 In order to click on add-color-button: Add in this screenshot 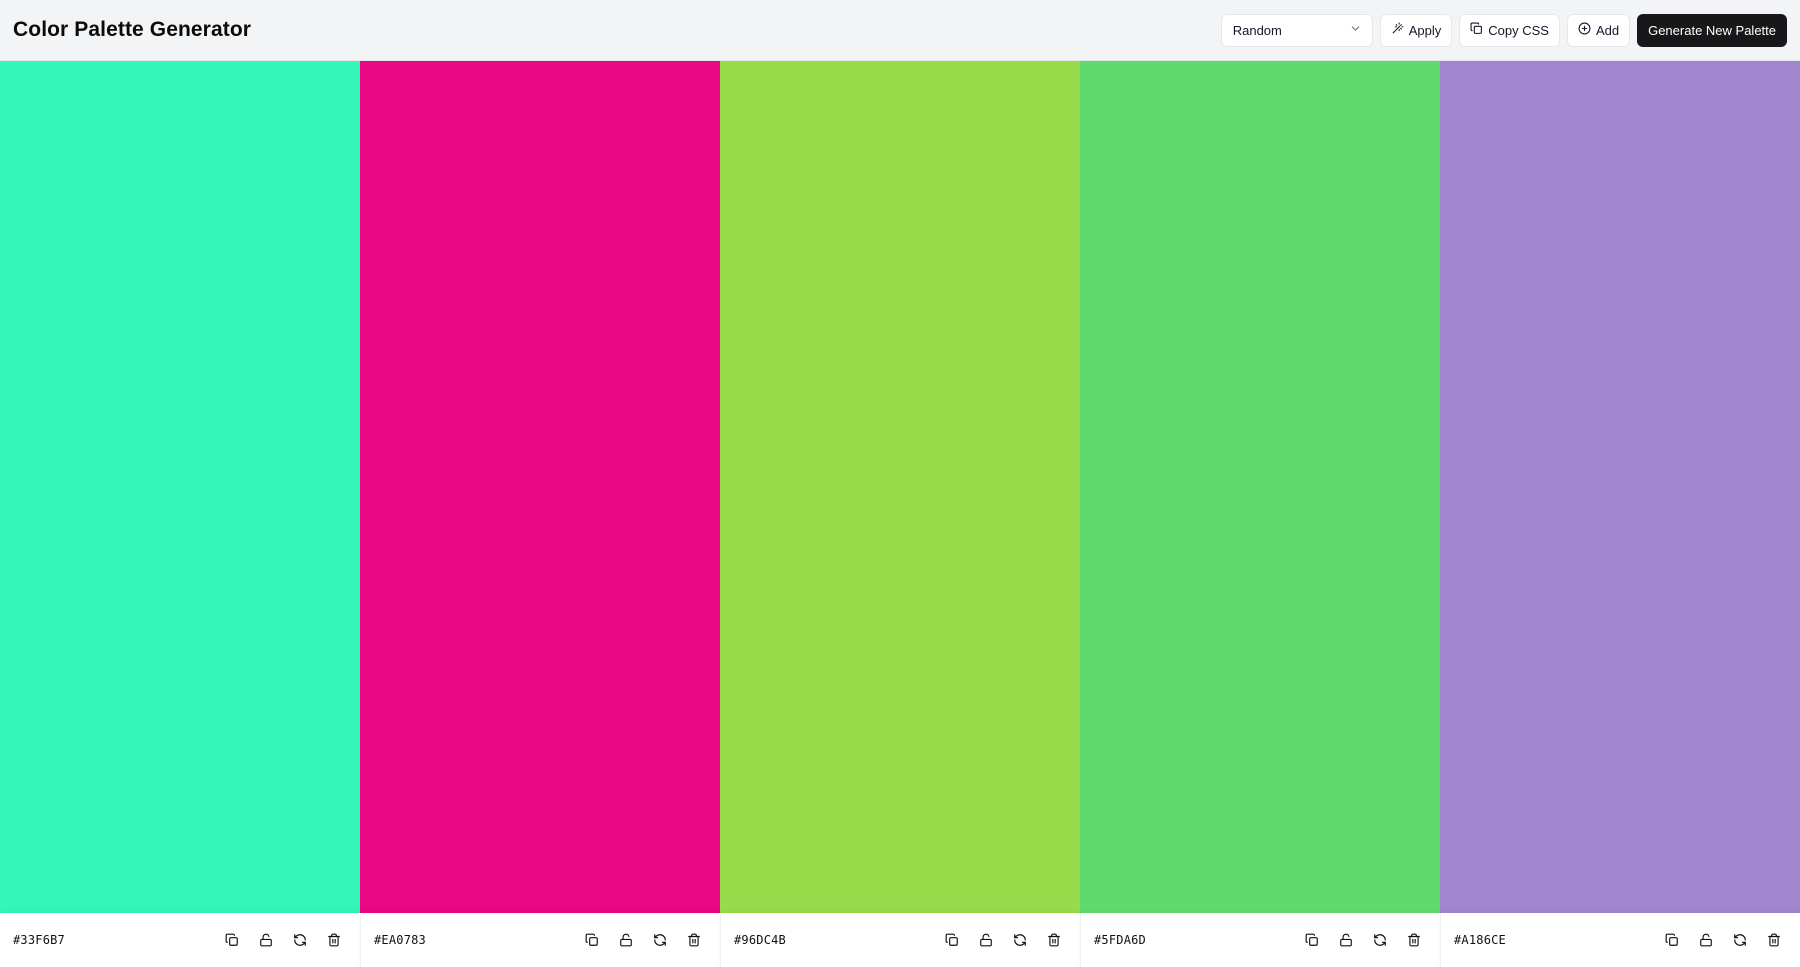, I will do `click(1598, 30)`.